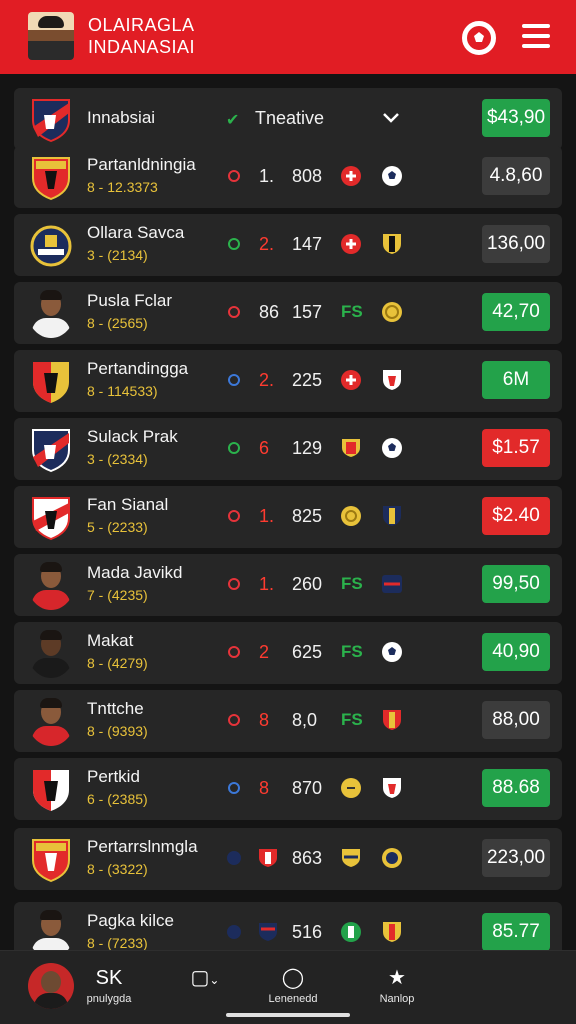 The width and height of the screenshot is (576, 1024). I want to click on row-value: 8,0, so click(305, 720).